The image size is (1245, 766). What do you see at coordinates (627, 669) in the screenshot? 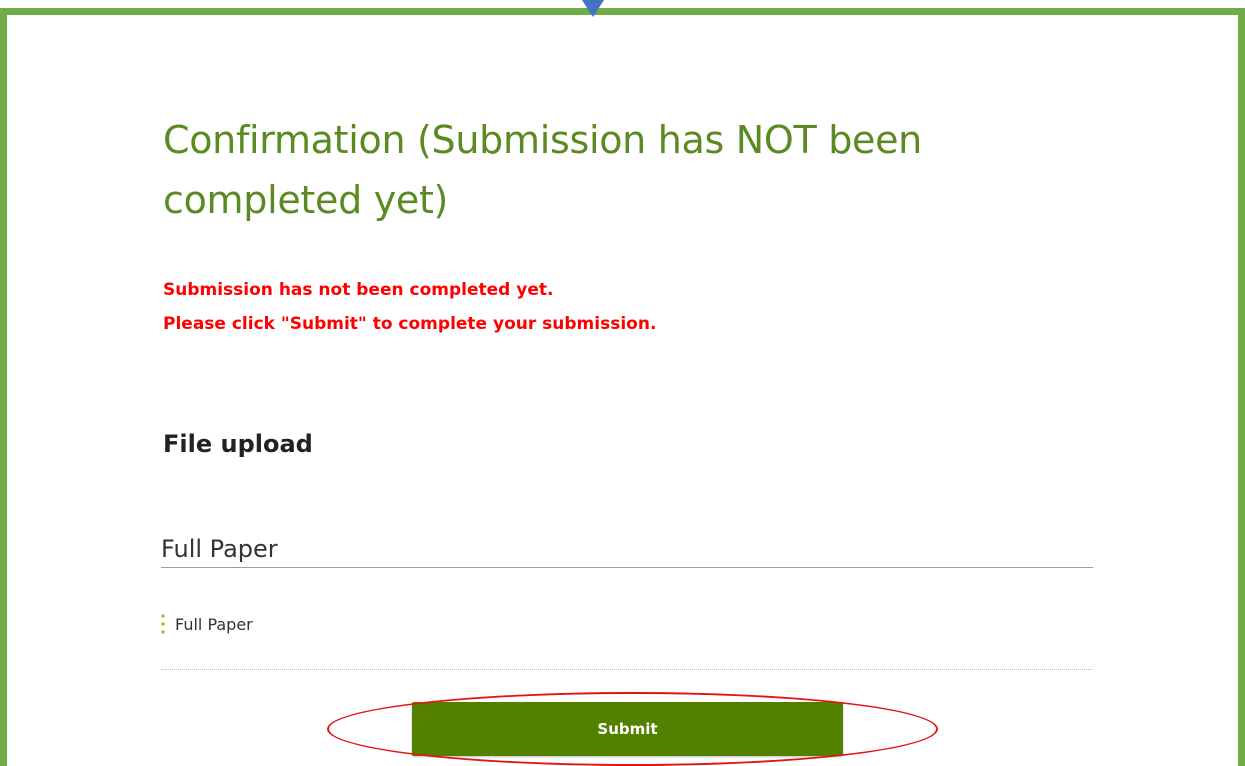
I see `divider` at bounding box center [627, 669].